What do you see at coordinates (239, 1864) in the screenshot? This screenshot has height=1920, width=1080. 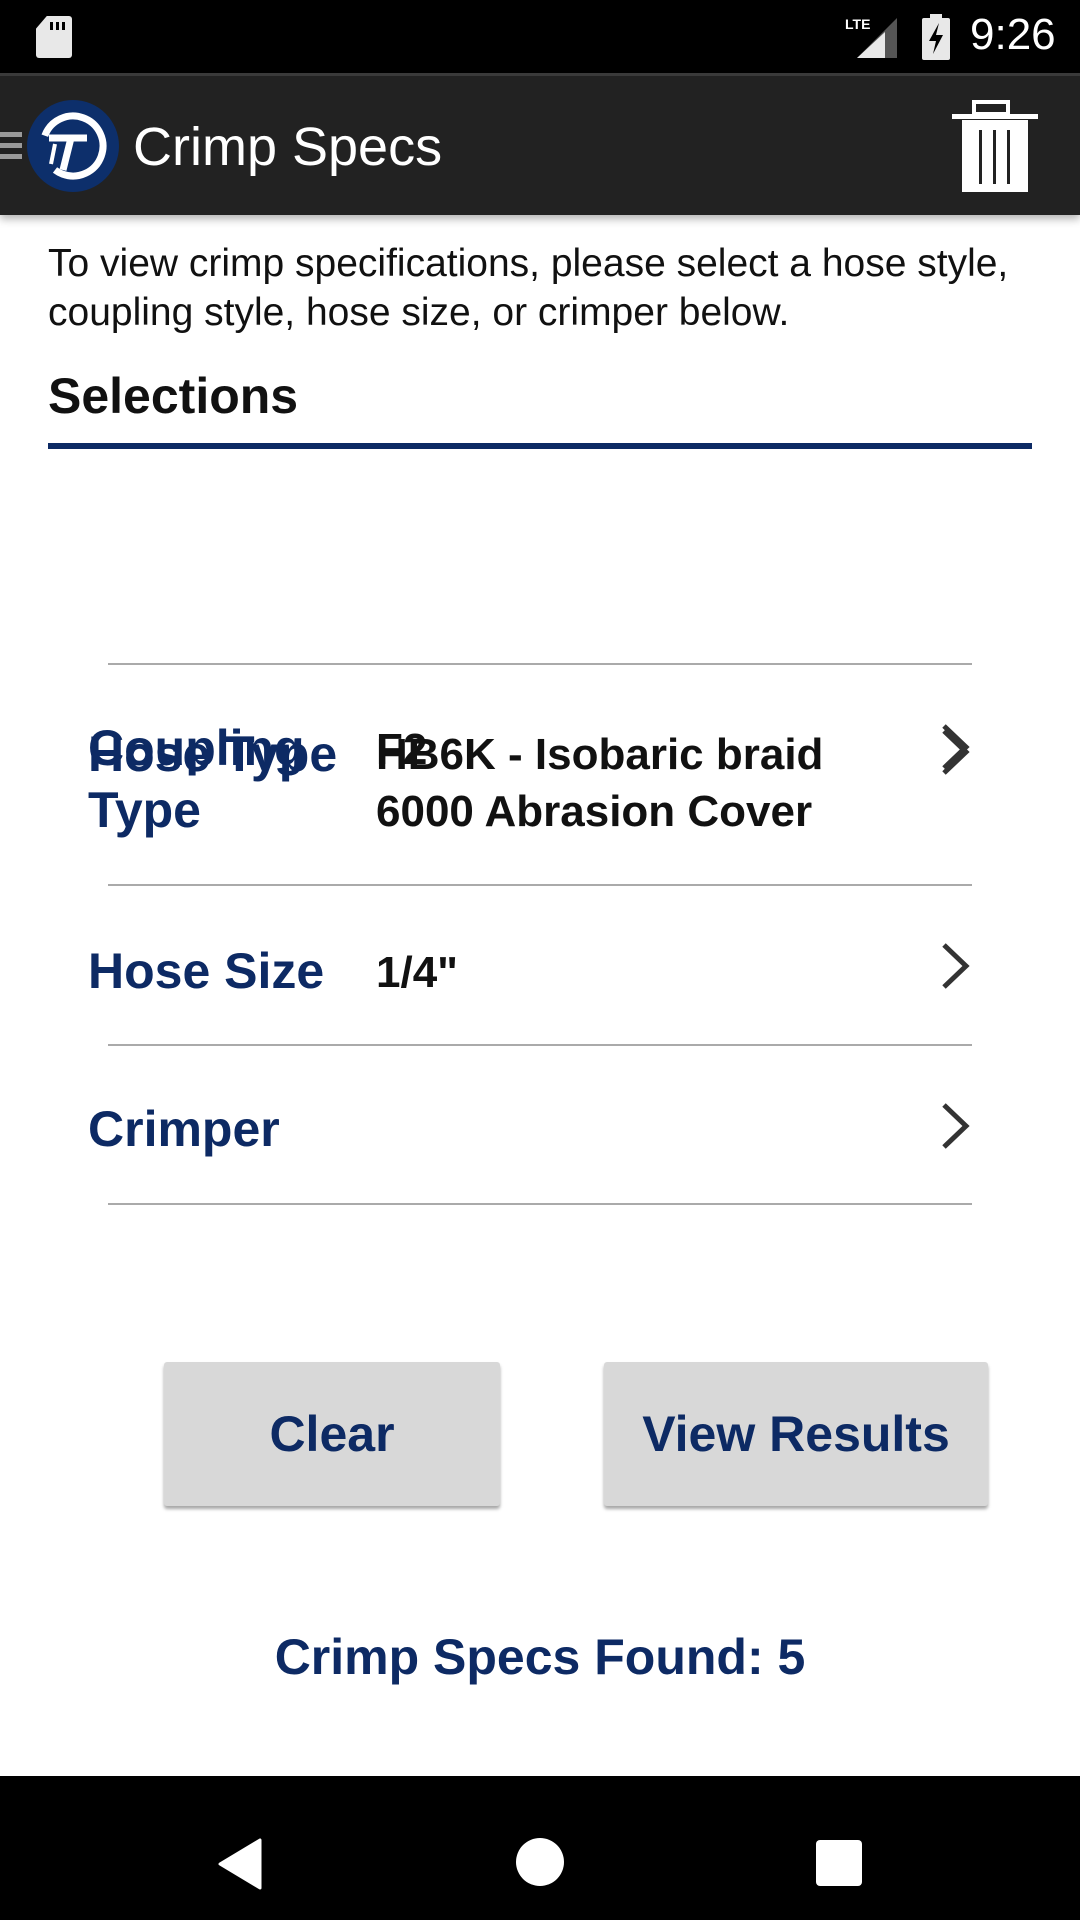 I see `back-icon` at bounding box center [239, 1864].